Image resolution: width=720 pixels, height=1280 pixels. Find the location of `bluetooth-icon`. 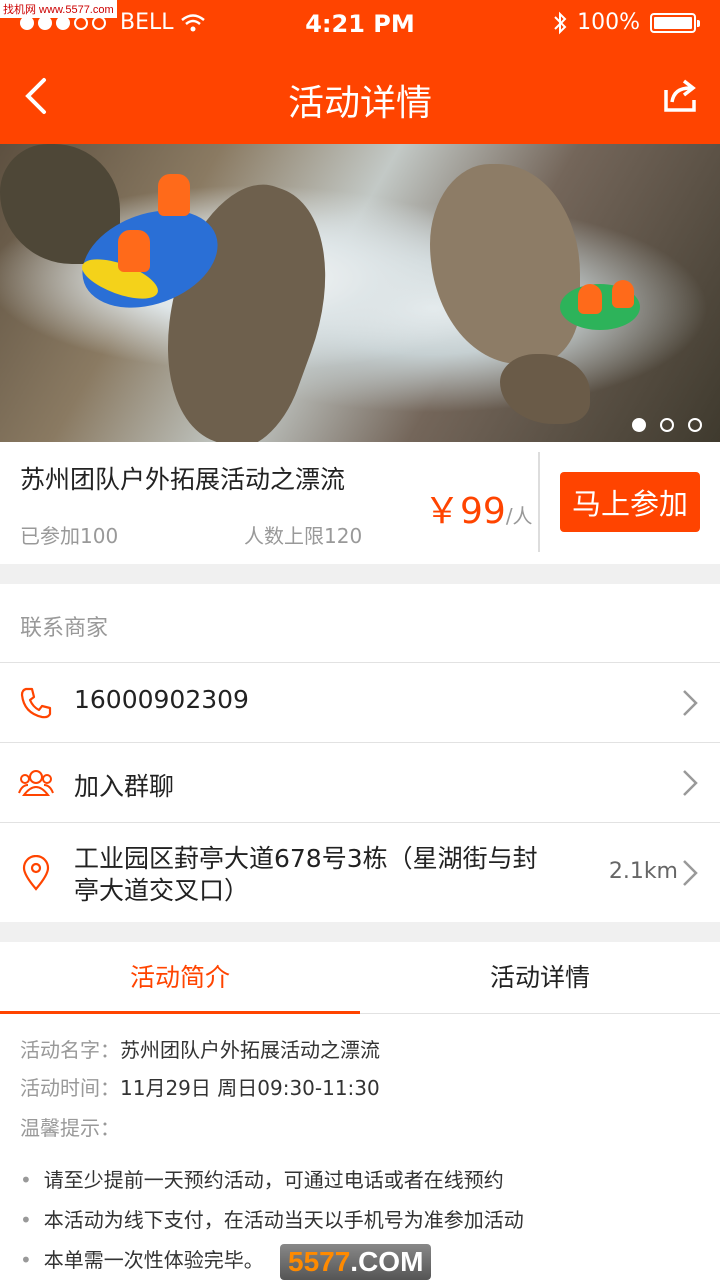

bluetooth-icon is located at coordinates (560, 22).